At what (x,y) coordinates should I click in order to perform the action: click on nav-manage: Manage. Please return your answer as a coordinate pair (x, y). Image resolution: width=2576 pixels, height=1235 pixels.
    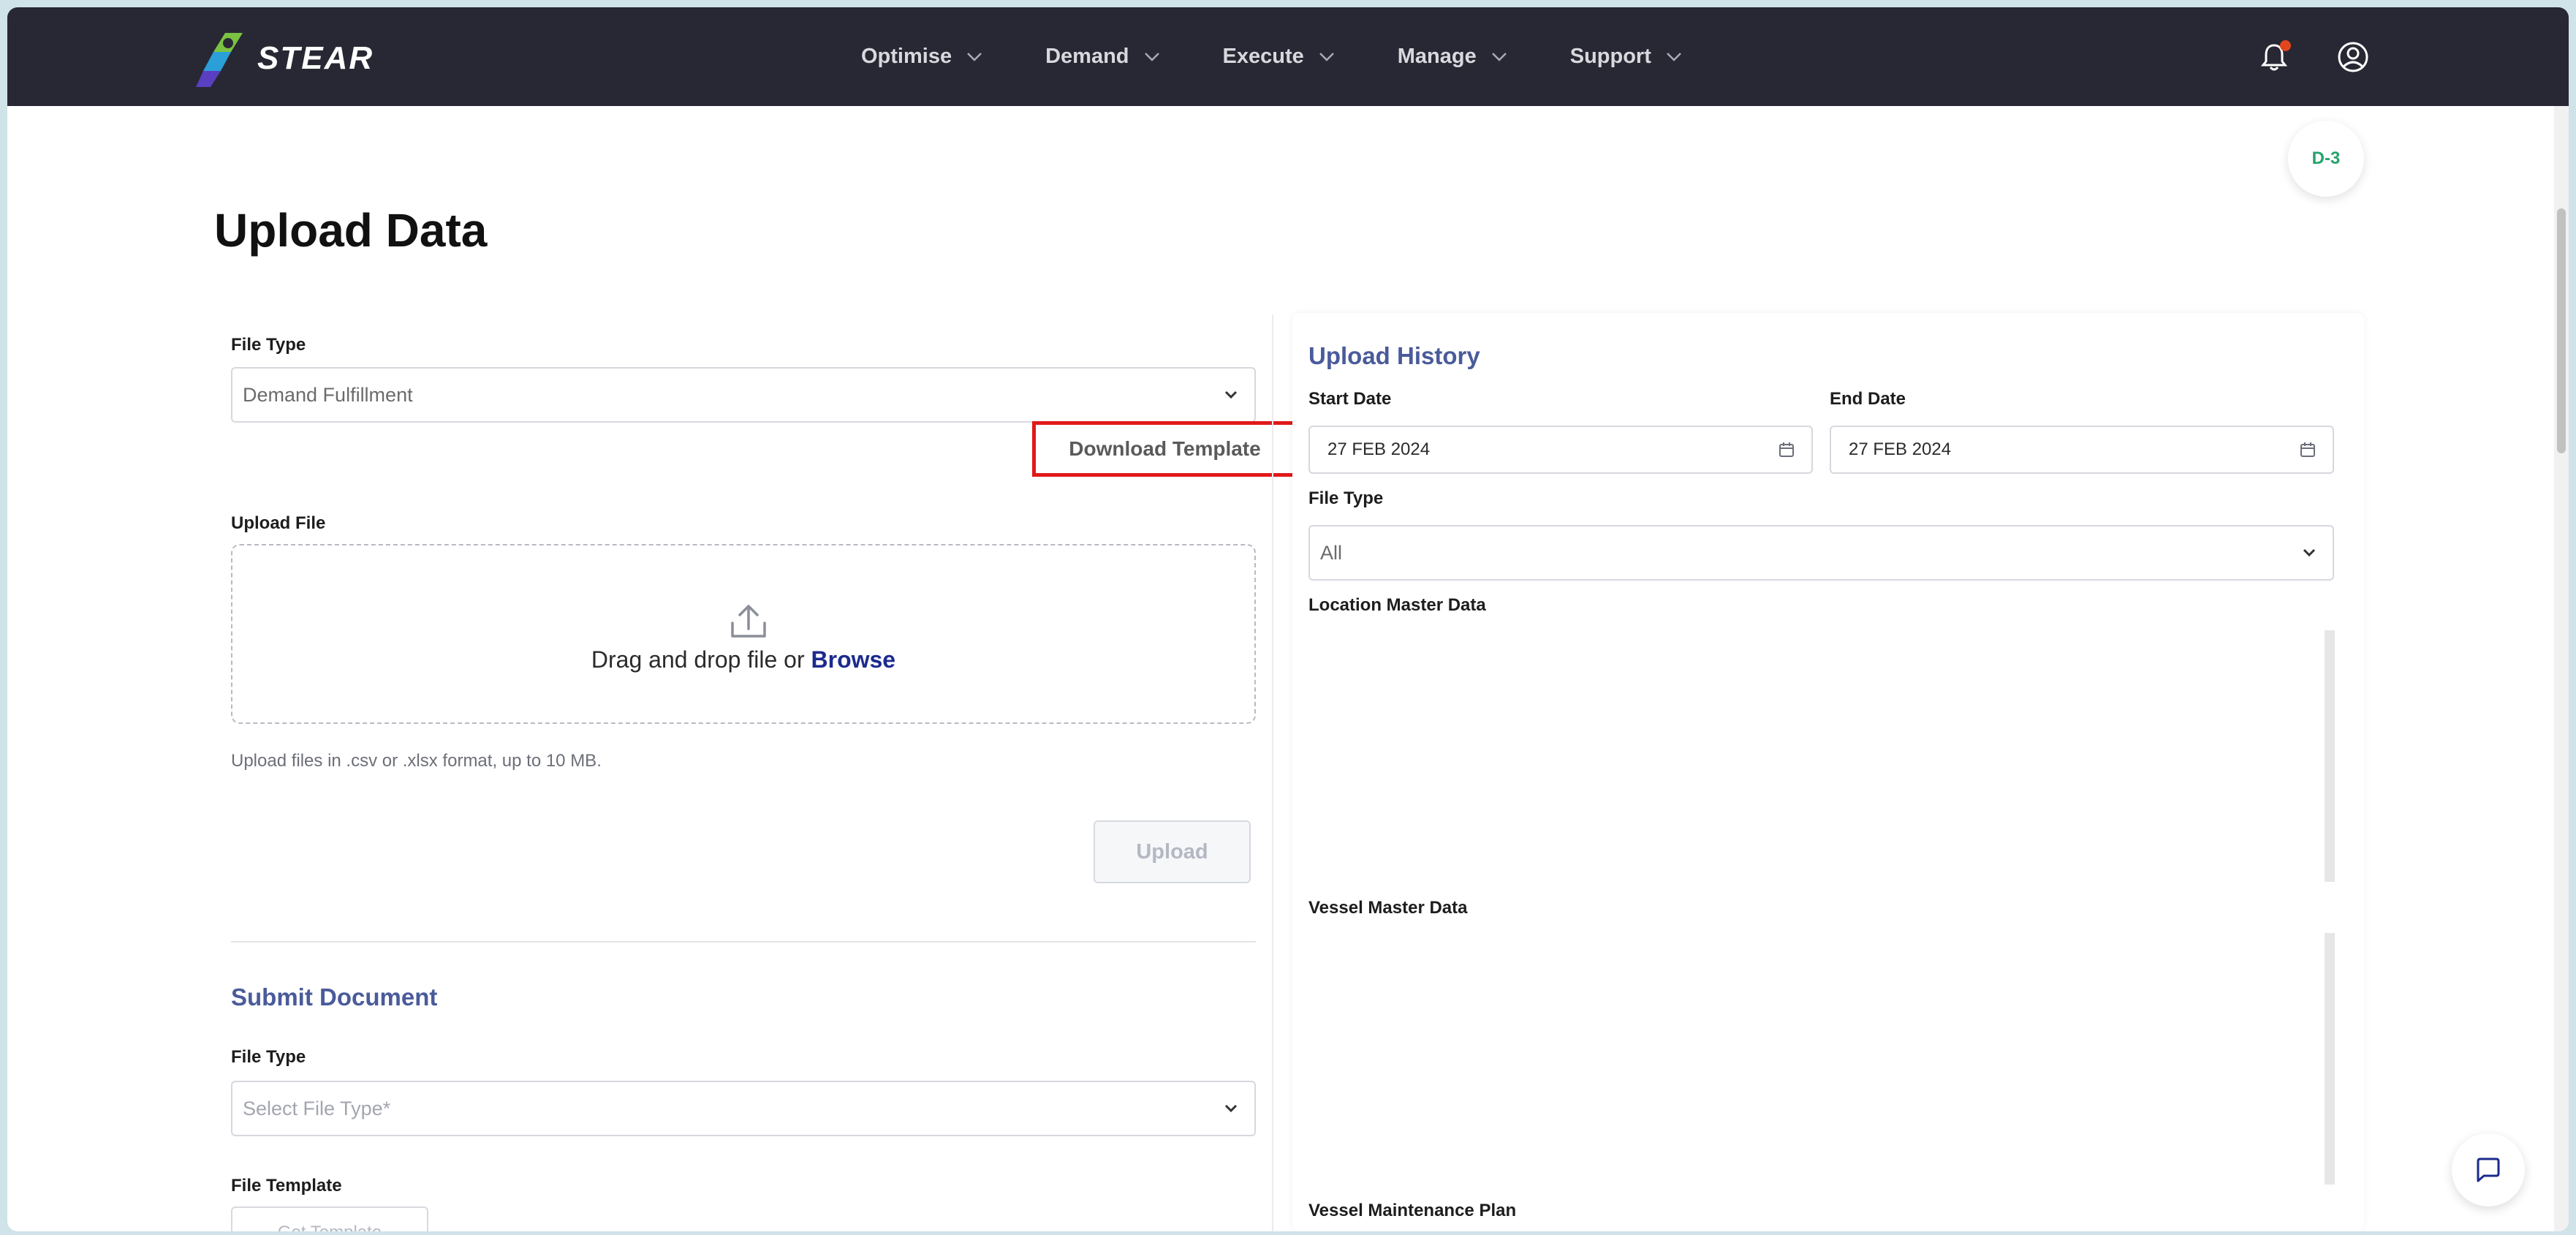
    Looking at the image, I should click on (1452, 57).